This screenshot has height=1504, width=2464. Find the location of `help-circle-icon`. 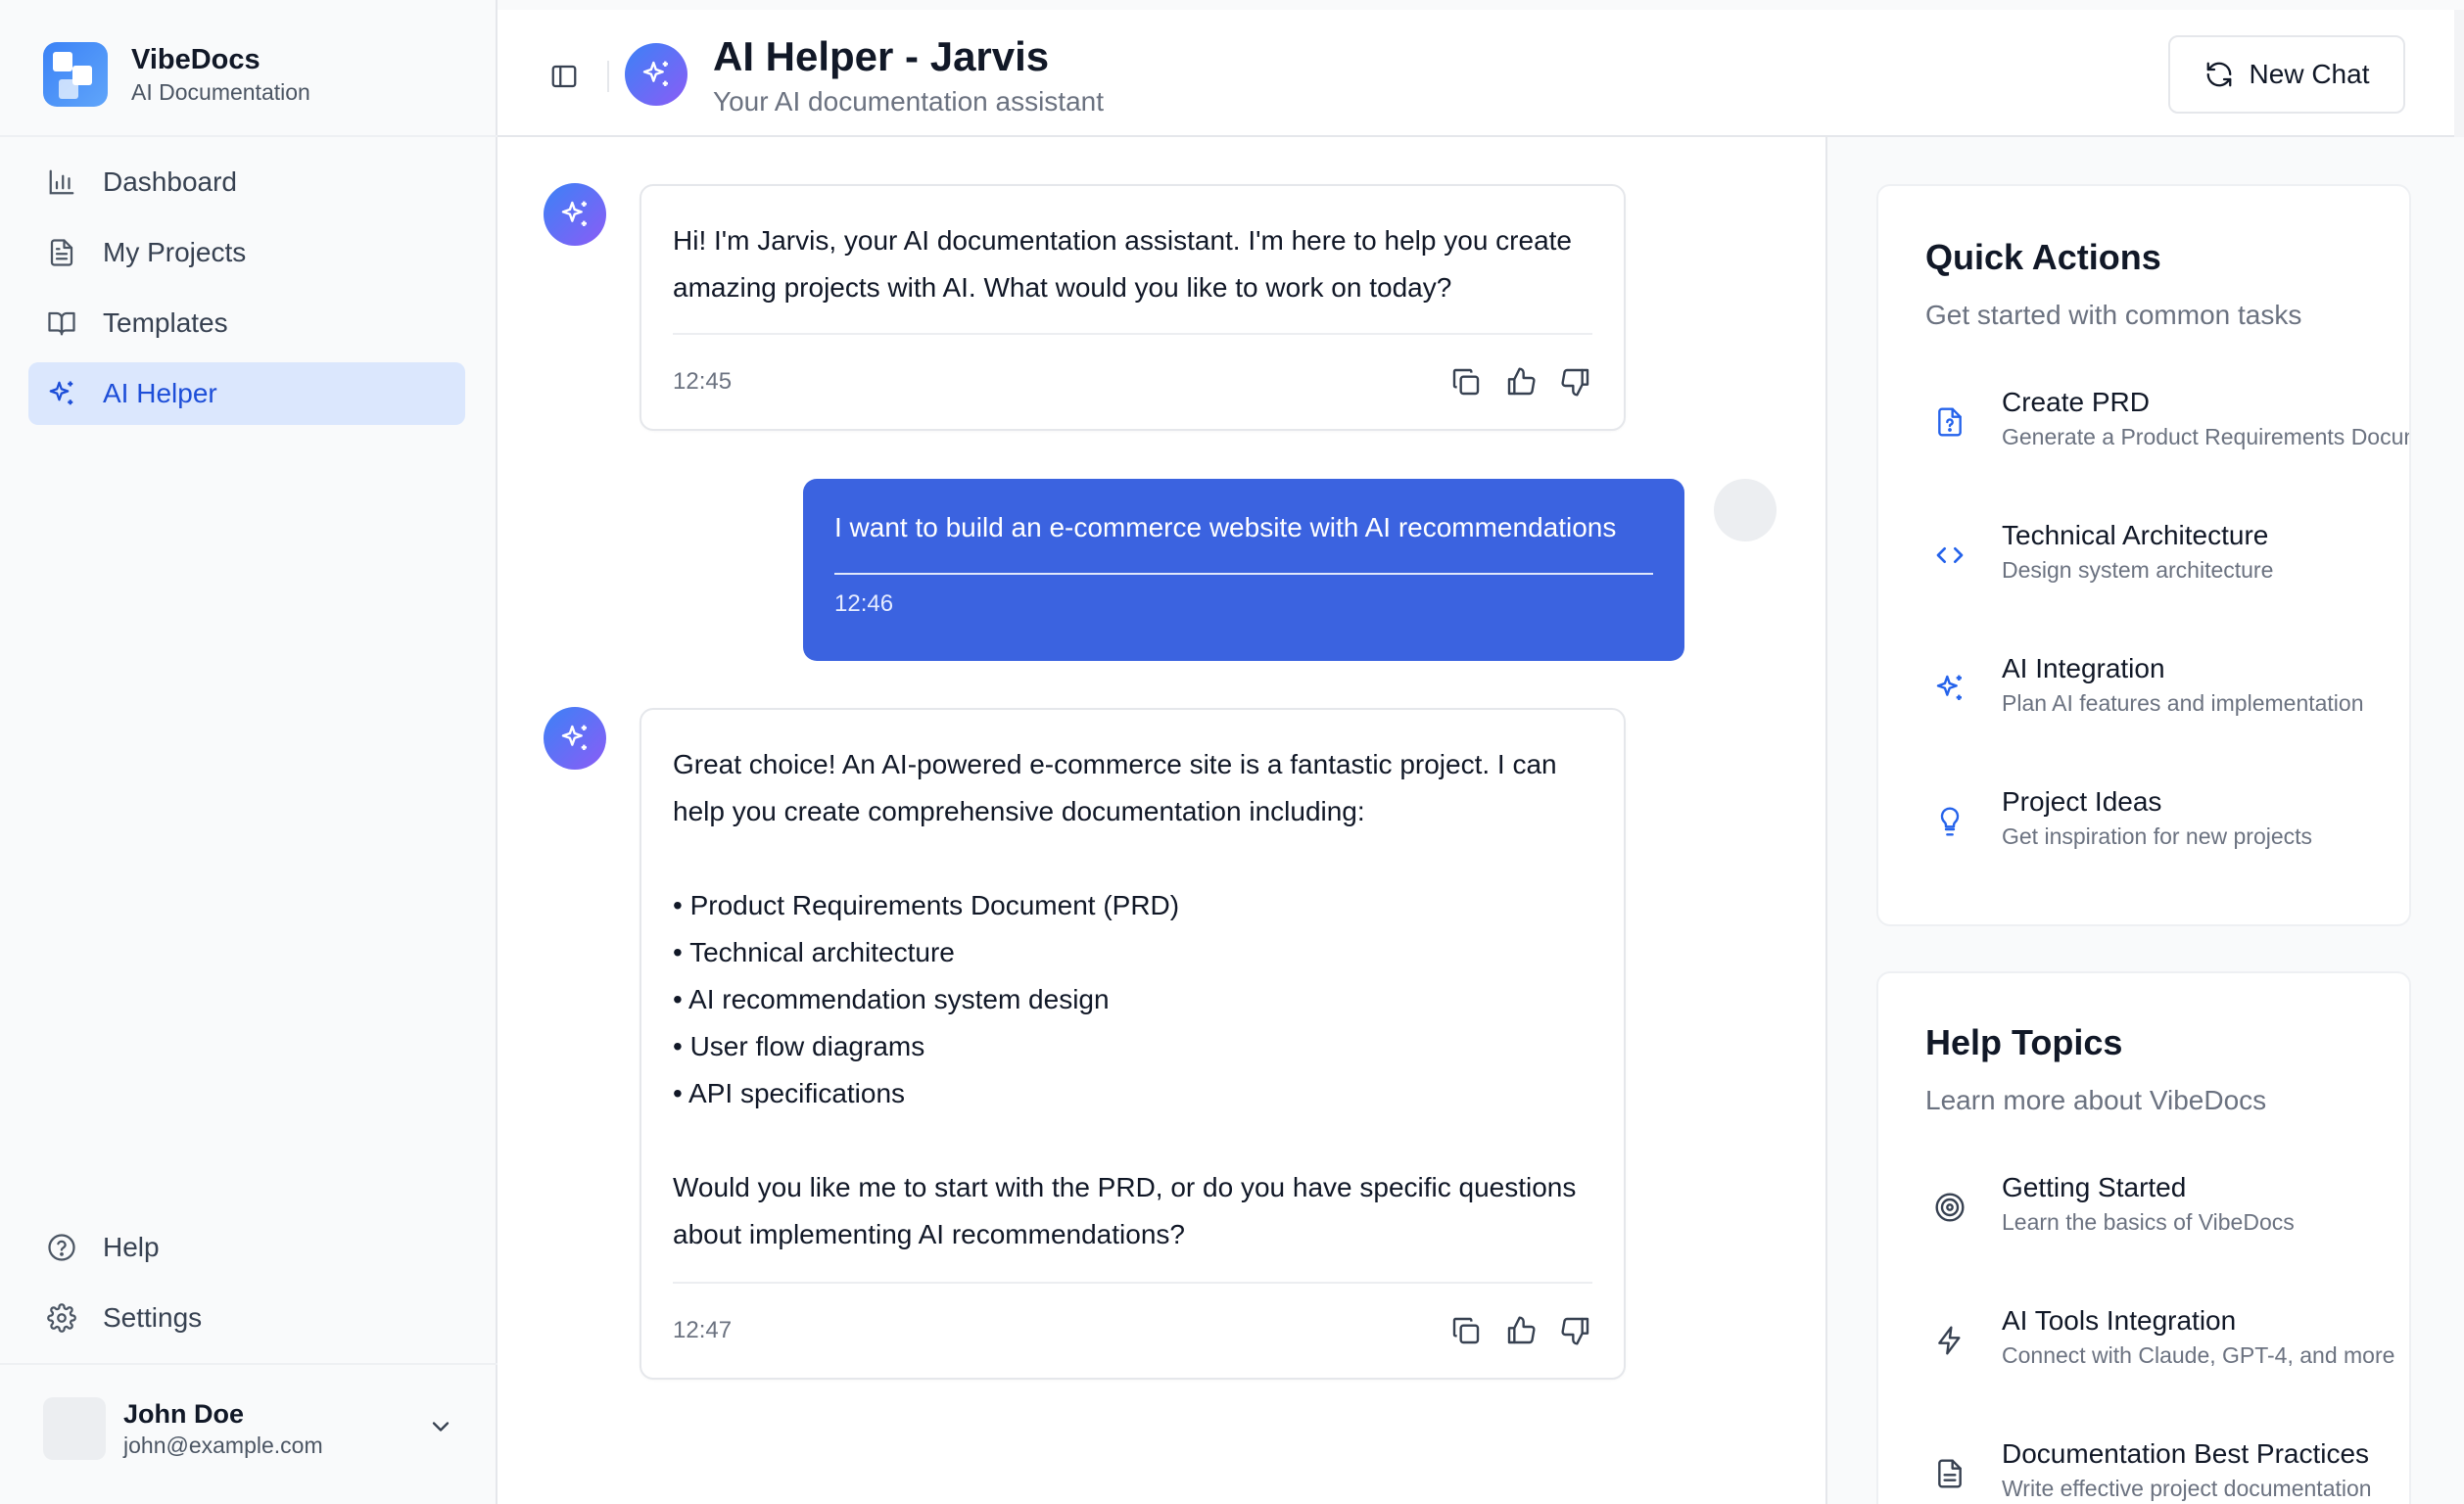

help-circle-icon is located at coordinates (61, 1247).